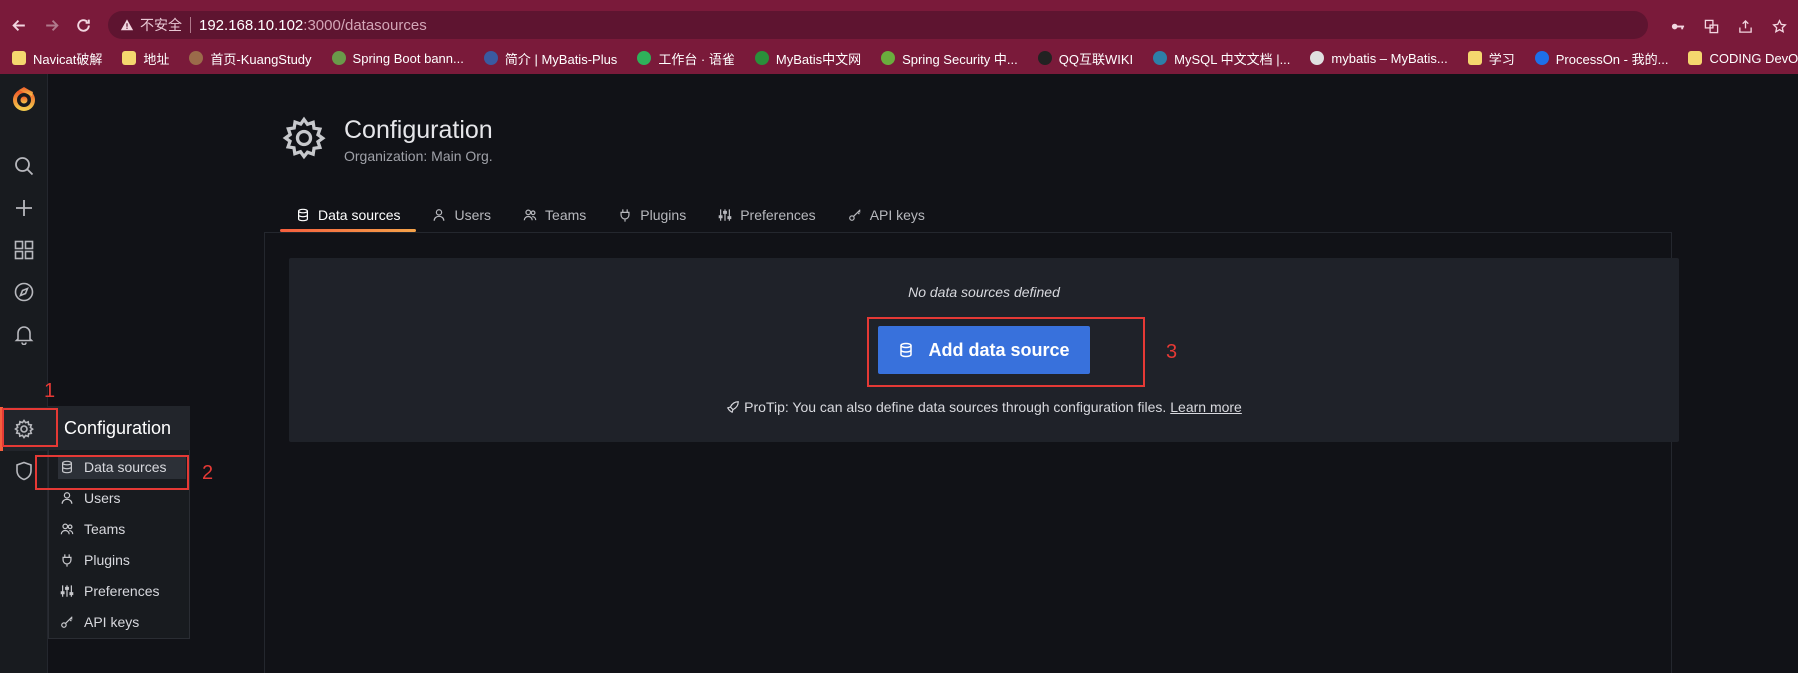 The image size is (1798, 673). What do you see at coordinates (304, 138) in the screenshot?
I see `gear-icon` at bounding box center [304, 138].